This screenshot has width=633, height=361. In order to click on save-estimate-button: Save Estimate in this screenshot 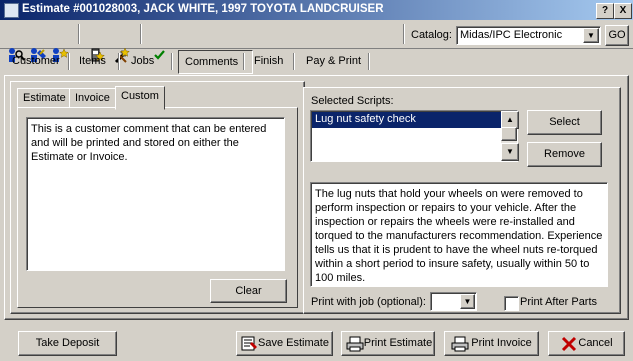, I will do `click(284, 343)`.